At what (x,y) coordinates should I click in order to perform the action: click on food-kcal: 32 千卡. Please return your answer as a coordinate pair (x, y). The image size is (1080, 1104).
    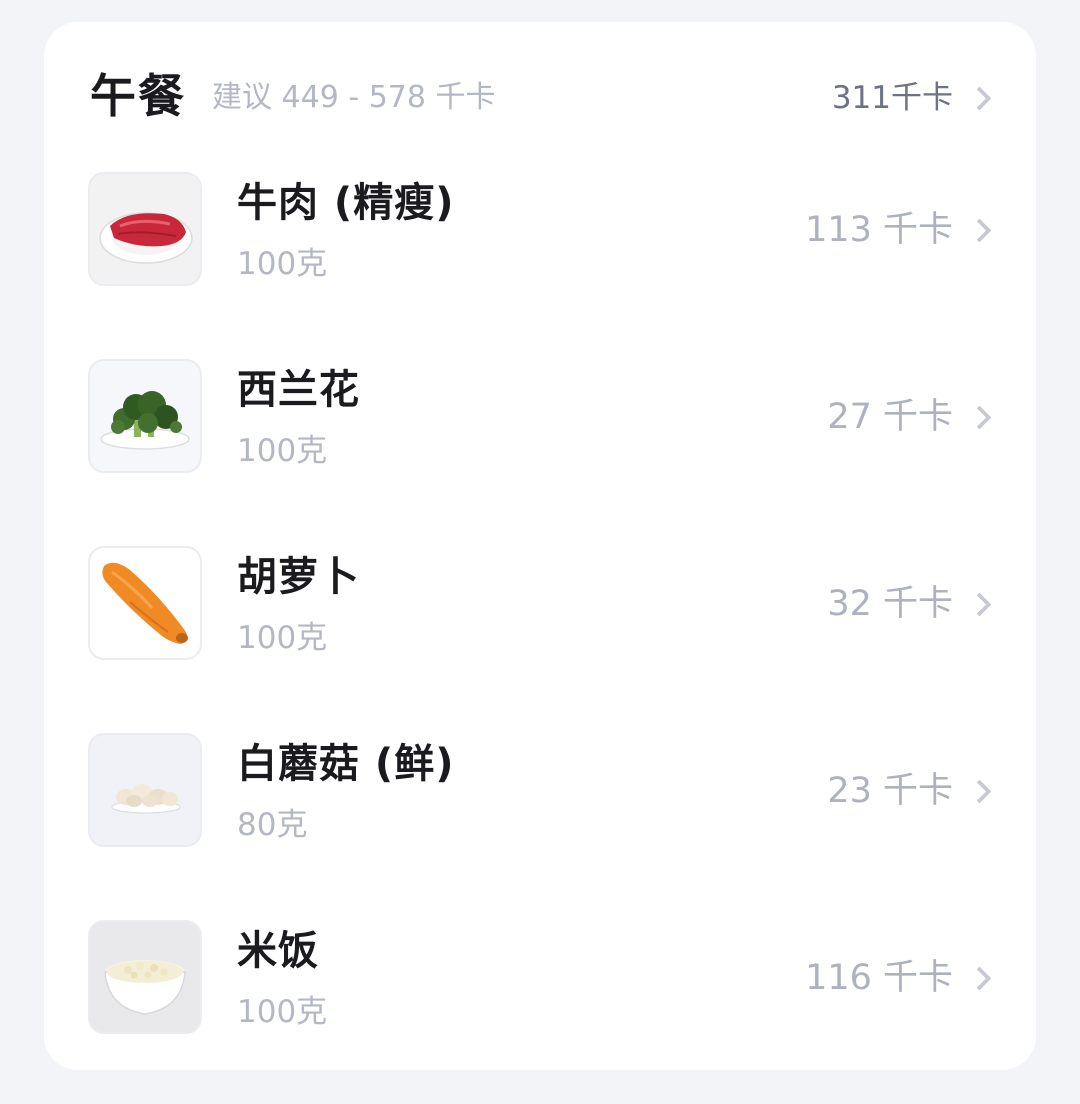
    Looking at the image, I should click on (909, 604).